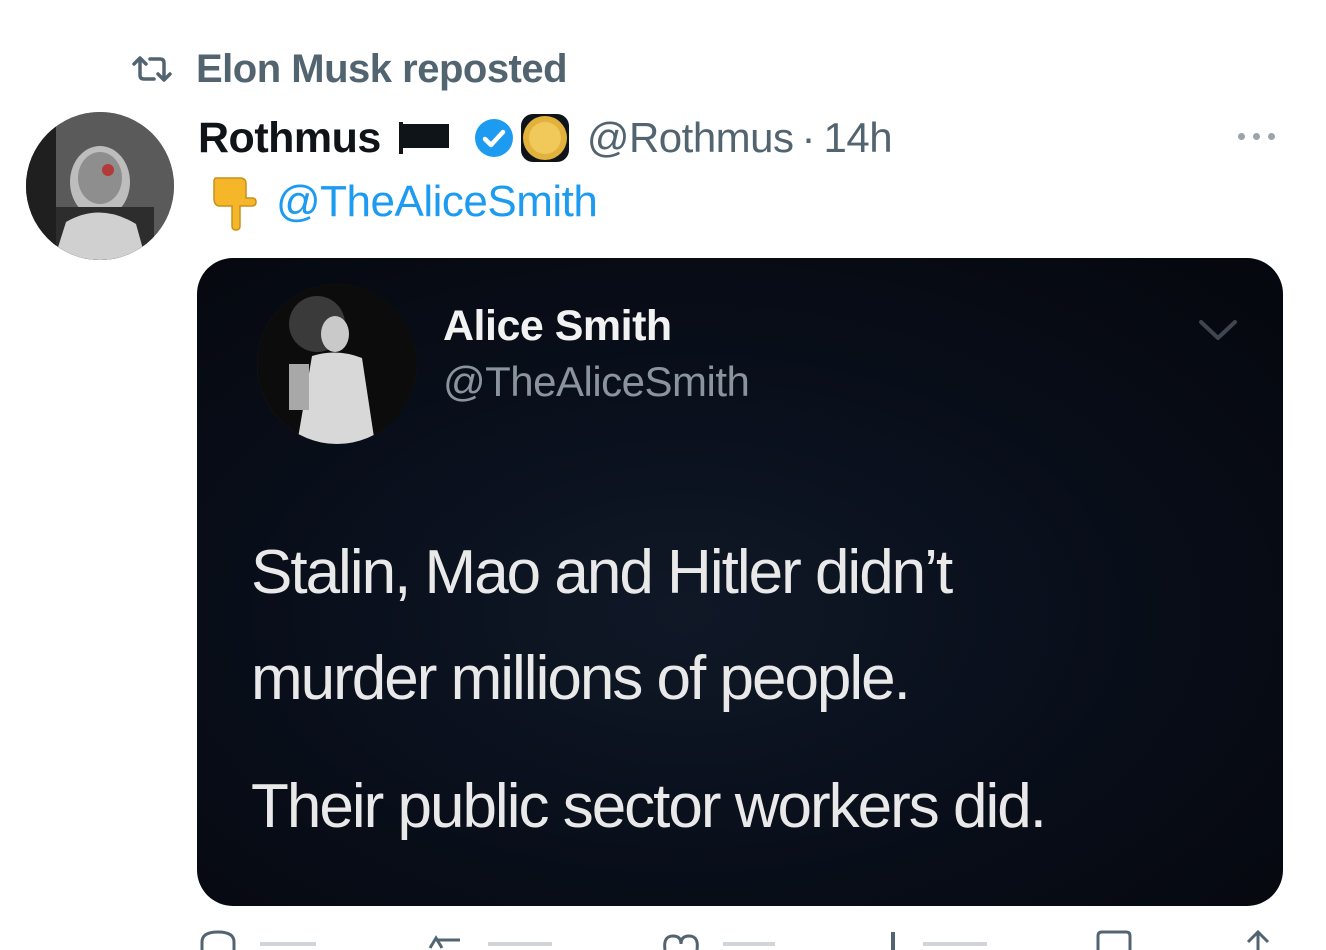 This screenshot has width=1326, height=950. What do you see at coordinates (234, 202) in the screenshot?
I see `pointing-down-hand-icon` at bounding box center [234, 202].